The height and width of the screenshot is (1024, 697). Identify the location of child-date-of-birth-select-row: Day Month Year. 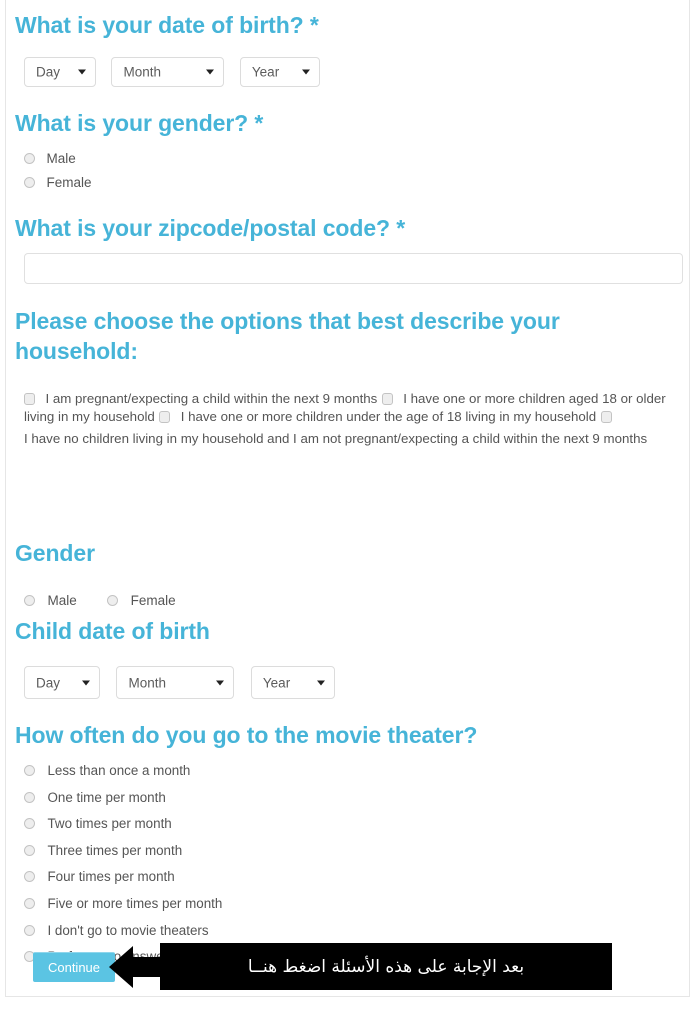
(185, 682).